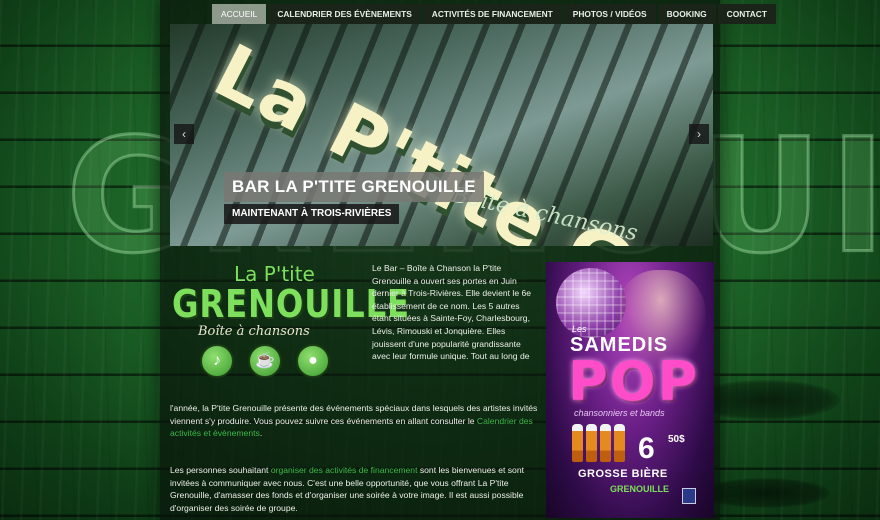  I want to click on nav-financement: Activités de financement, so click(492, 14).